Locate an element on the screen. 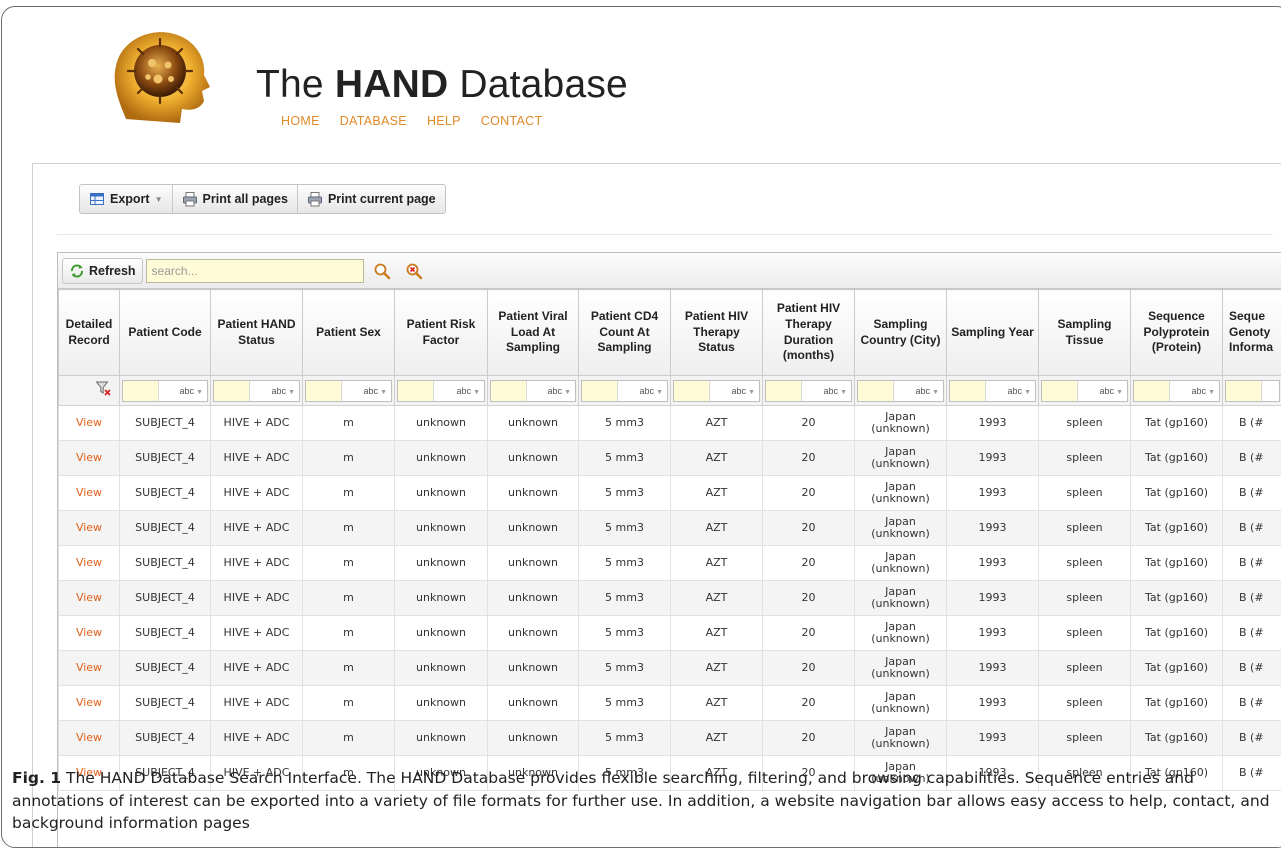  print-all-pages-button: Print all pages is located at coordinates (235, 199).